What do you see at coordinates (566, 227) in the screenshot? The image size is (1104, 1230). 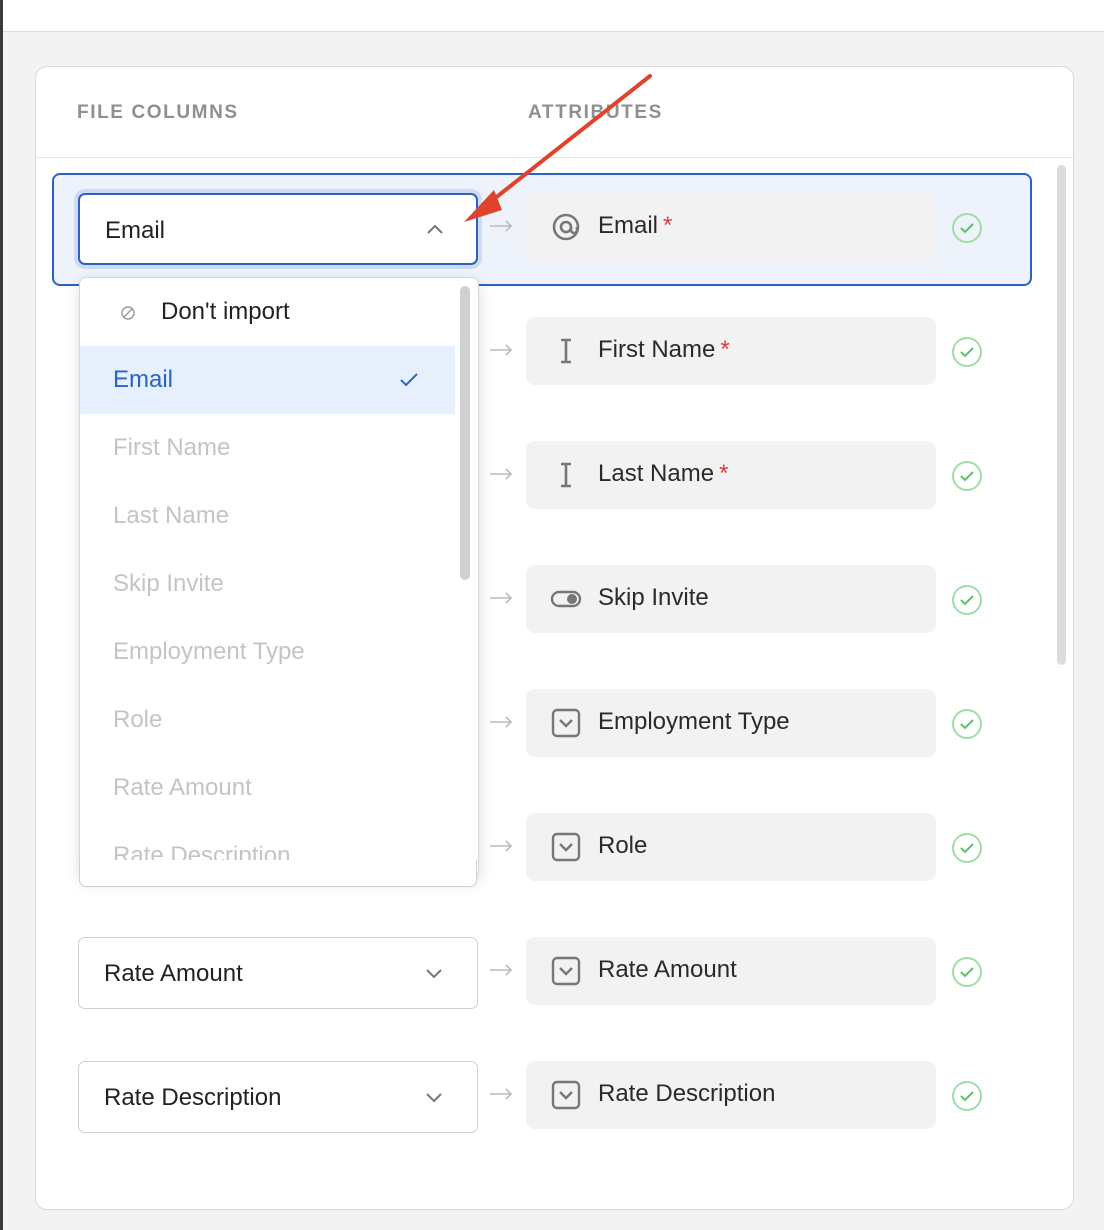 I see `at-icon` at bounding box center [566, 227].